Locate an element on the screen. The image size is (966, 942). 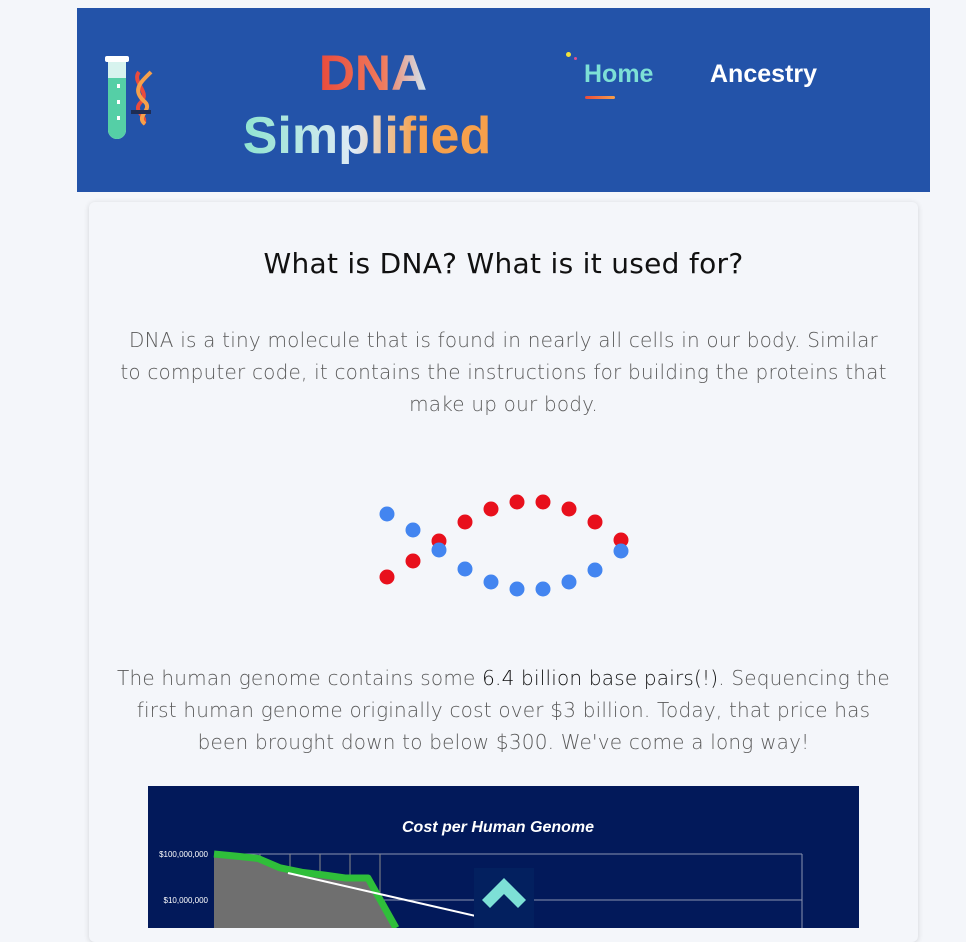
chart-logo-icon is located at coordinates (504, 898).